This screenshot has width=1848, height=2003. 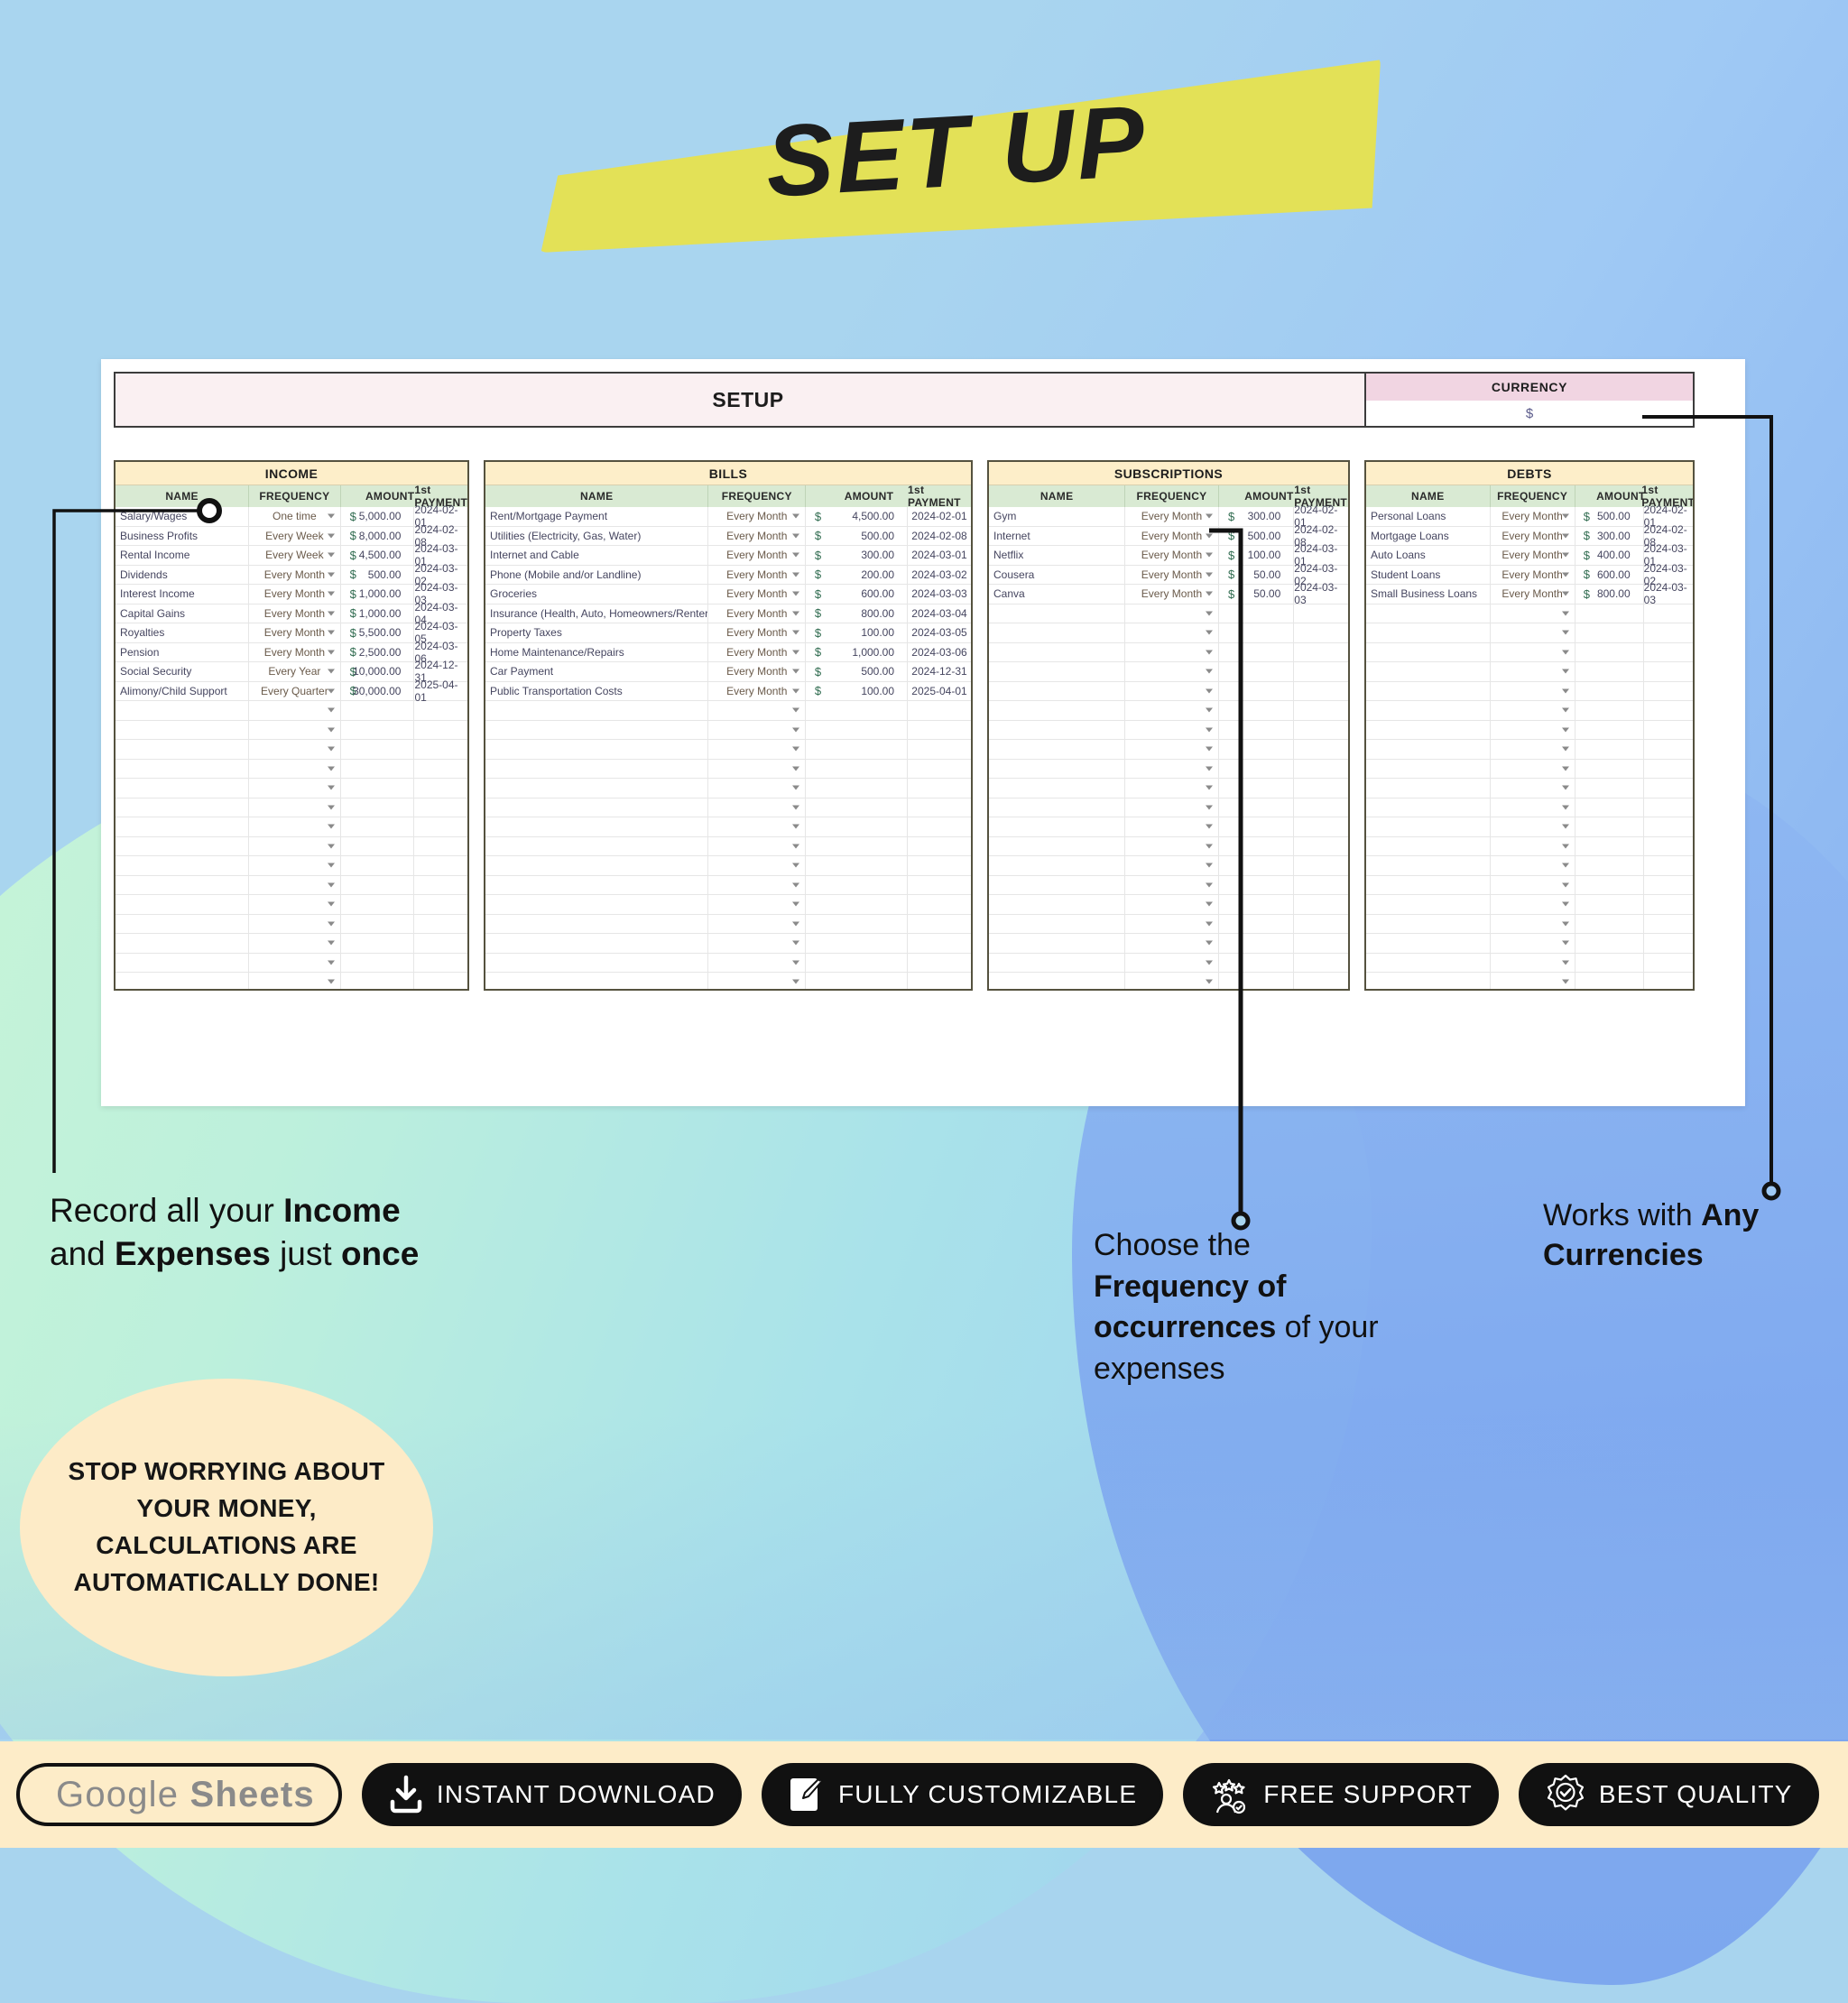 I want to click on table-row: Canva Every Month $50.00 2024-03-03, so click(x=1168, y=593).